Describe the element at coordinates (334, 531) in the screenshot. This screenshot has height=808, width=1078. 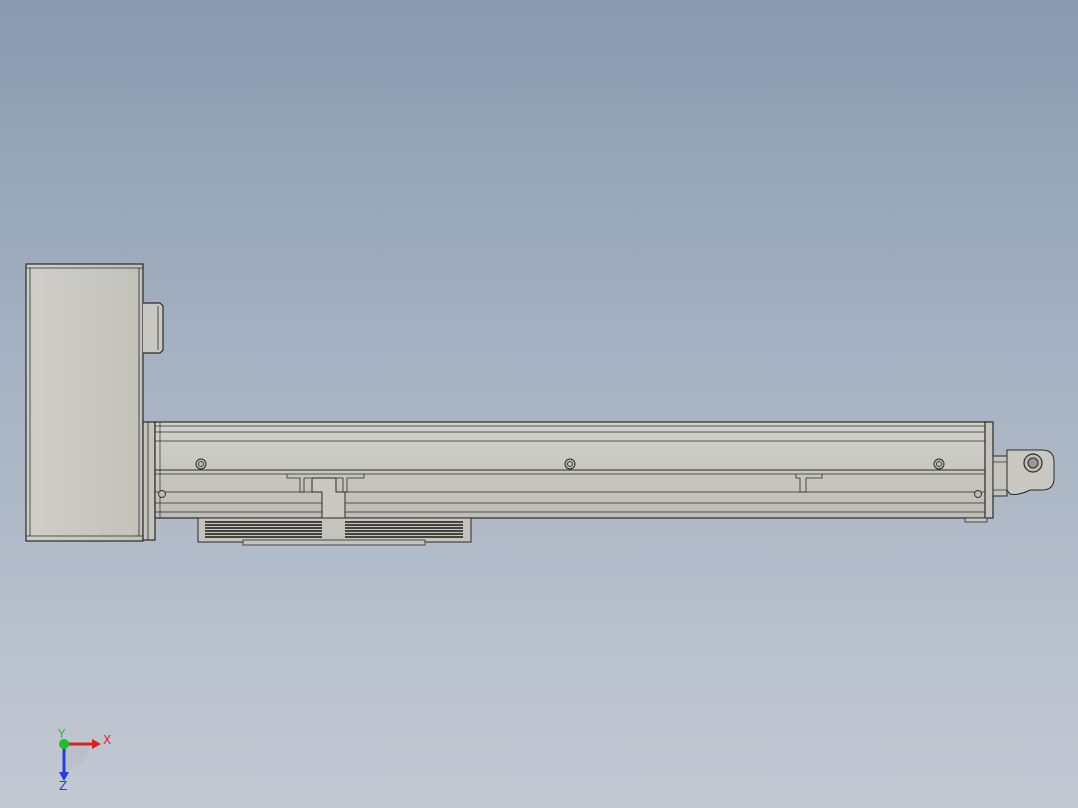
I see `bellows-cover` at that location.